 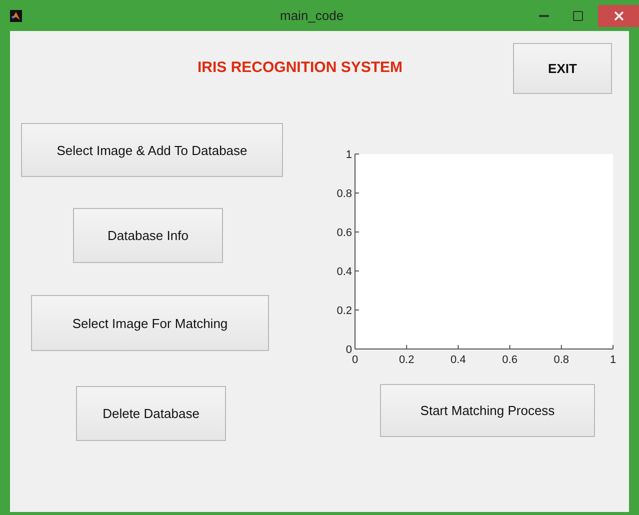 I want to click on y-tick-label: 0.6, so click(x=344, y=233).